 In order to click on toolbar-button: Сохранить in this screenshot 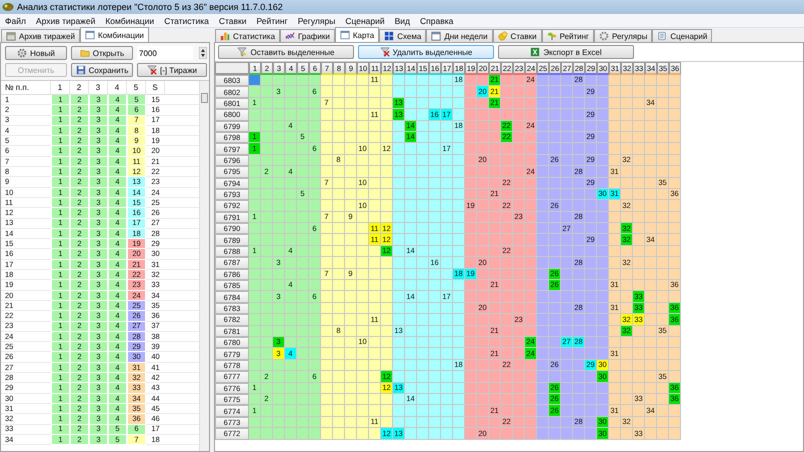, I will do `click(102, 70)`.